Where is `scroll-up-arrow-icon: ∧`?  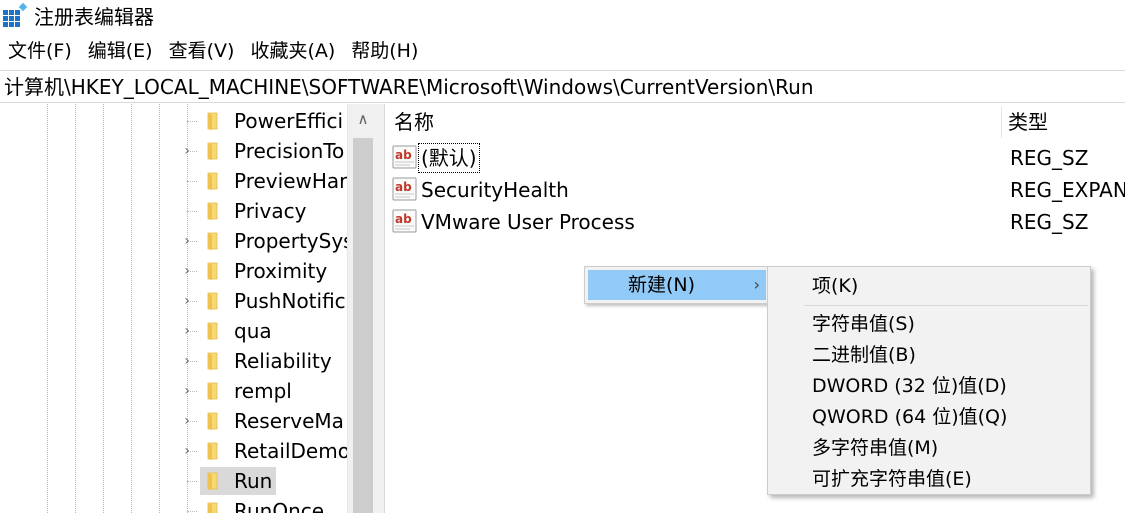
scroll-up-arrow-icon: ∧ is located at coordinates (363, 119).